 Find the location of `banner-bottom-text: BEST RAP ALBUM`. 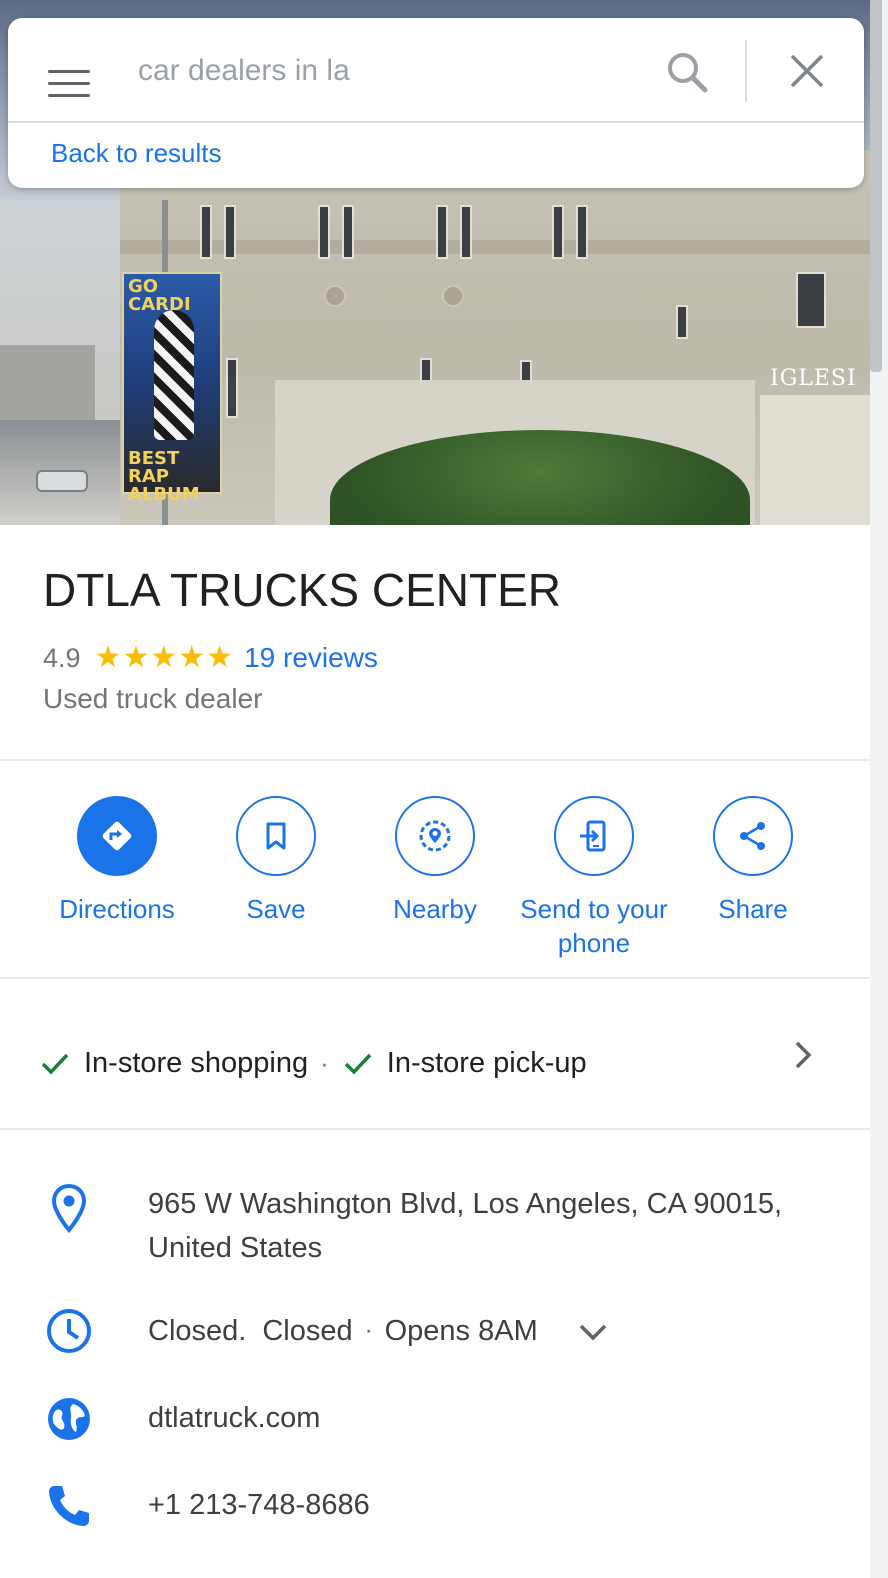

banner-bottom-text: BEST RAP ALBUM is located at coordinates (164, 476).